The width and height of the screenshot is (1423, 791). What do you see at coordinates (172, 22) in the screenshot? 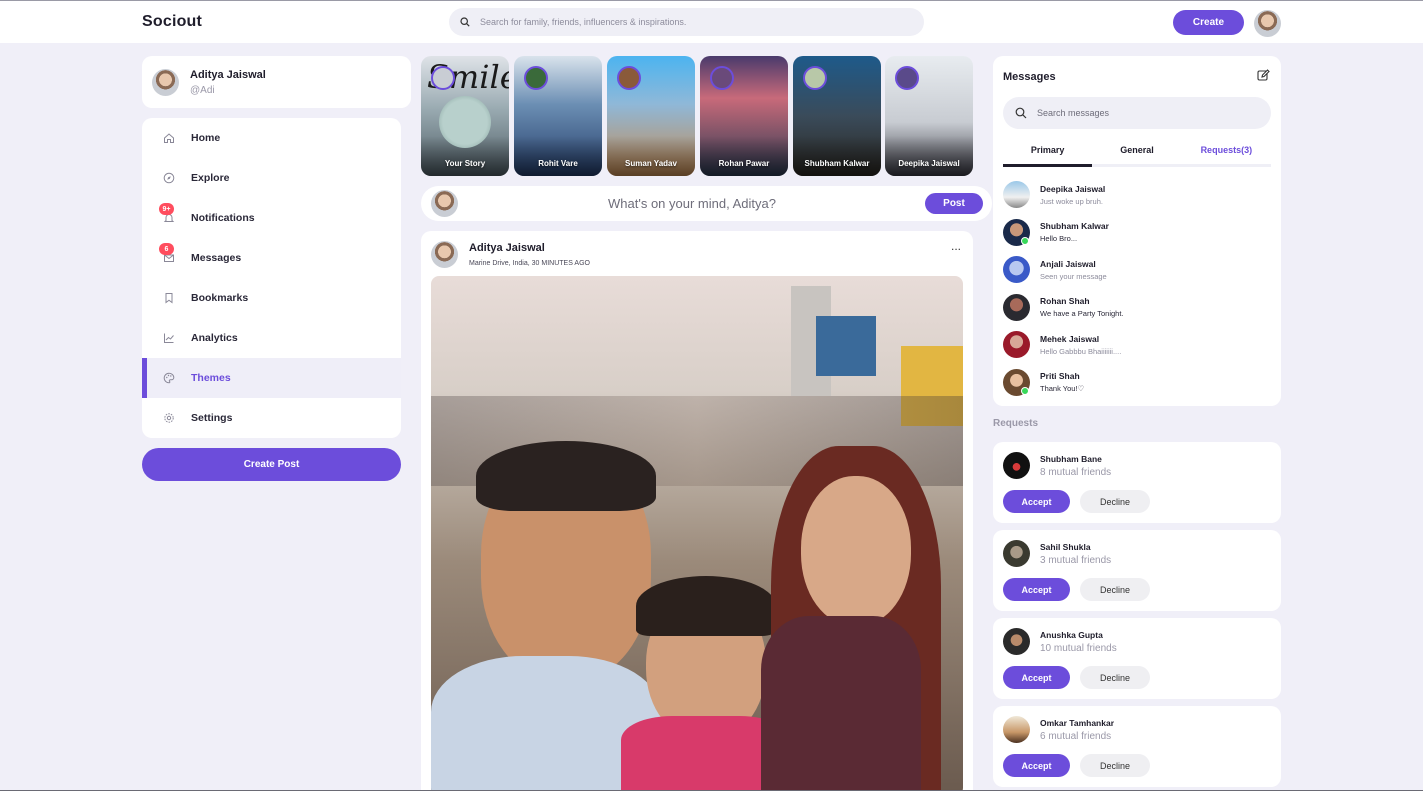
I see `app-logo: Sociout` at bounding box center [172, 22].